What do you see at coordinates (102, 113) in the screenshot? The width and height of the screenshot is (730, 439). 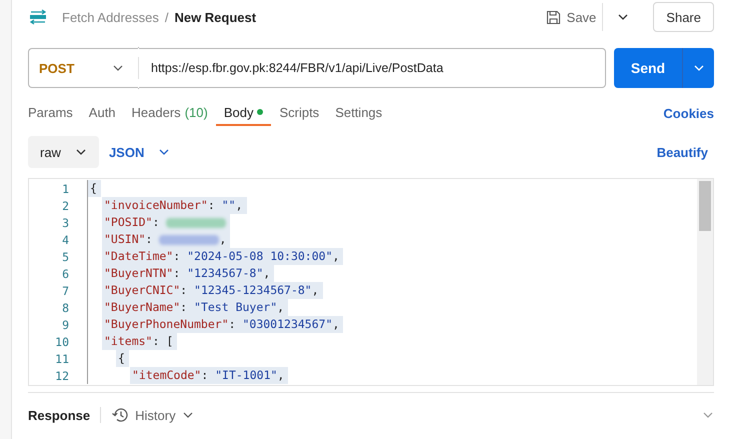 I see `request-tab: Auth` at bounding box center [102, 113].